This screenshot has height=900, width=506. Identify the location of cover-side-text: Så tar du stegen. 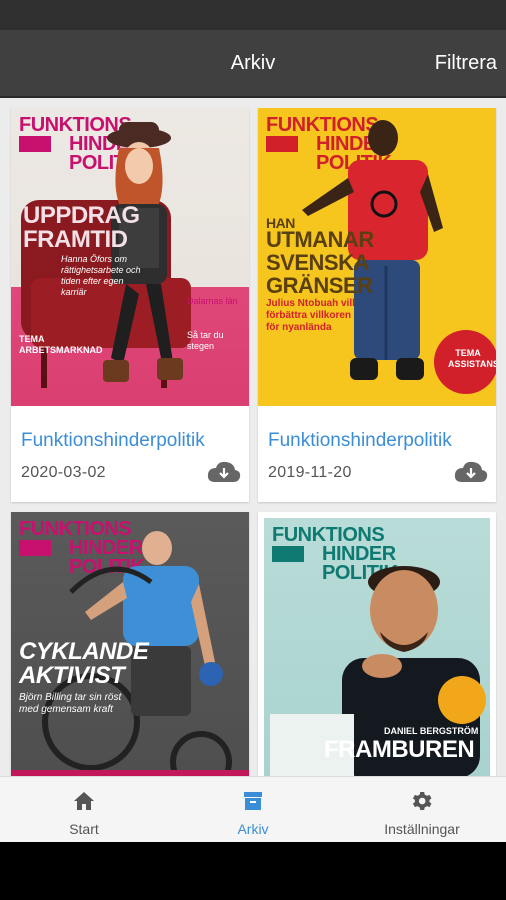
(205, 340).